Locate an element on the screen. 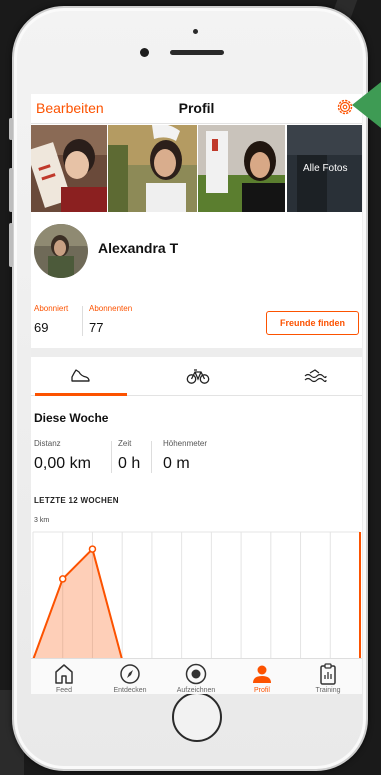 This screenshot has width=381, height=775. page-title: Profil is located at coordinates (196, 108).